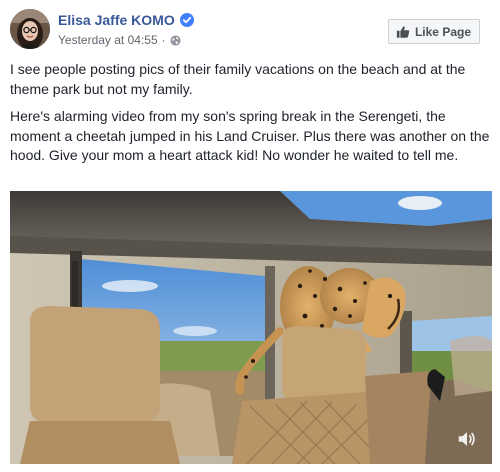 The width and height of the screenshot is (500, 472). I want to click on post-timestamp: Yesterday at 04:55, so click(108, 40).